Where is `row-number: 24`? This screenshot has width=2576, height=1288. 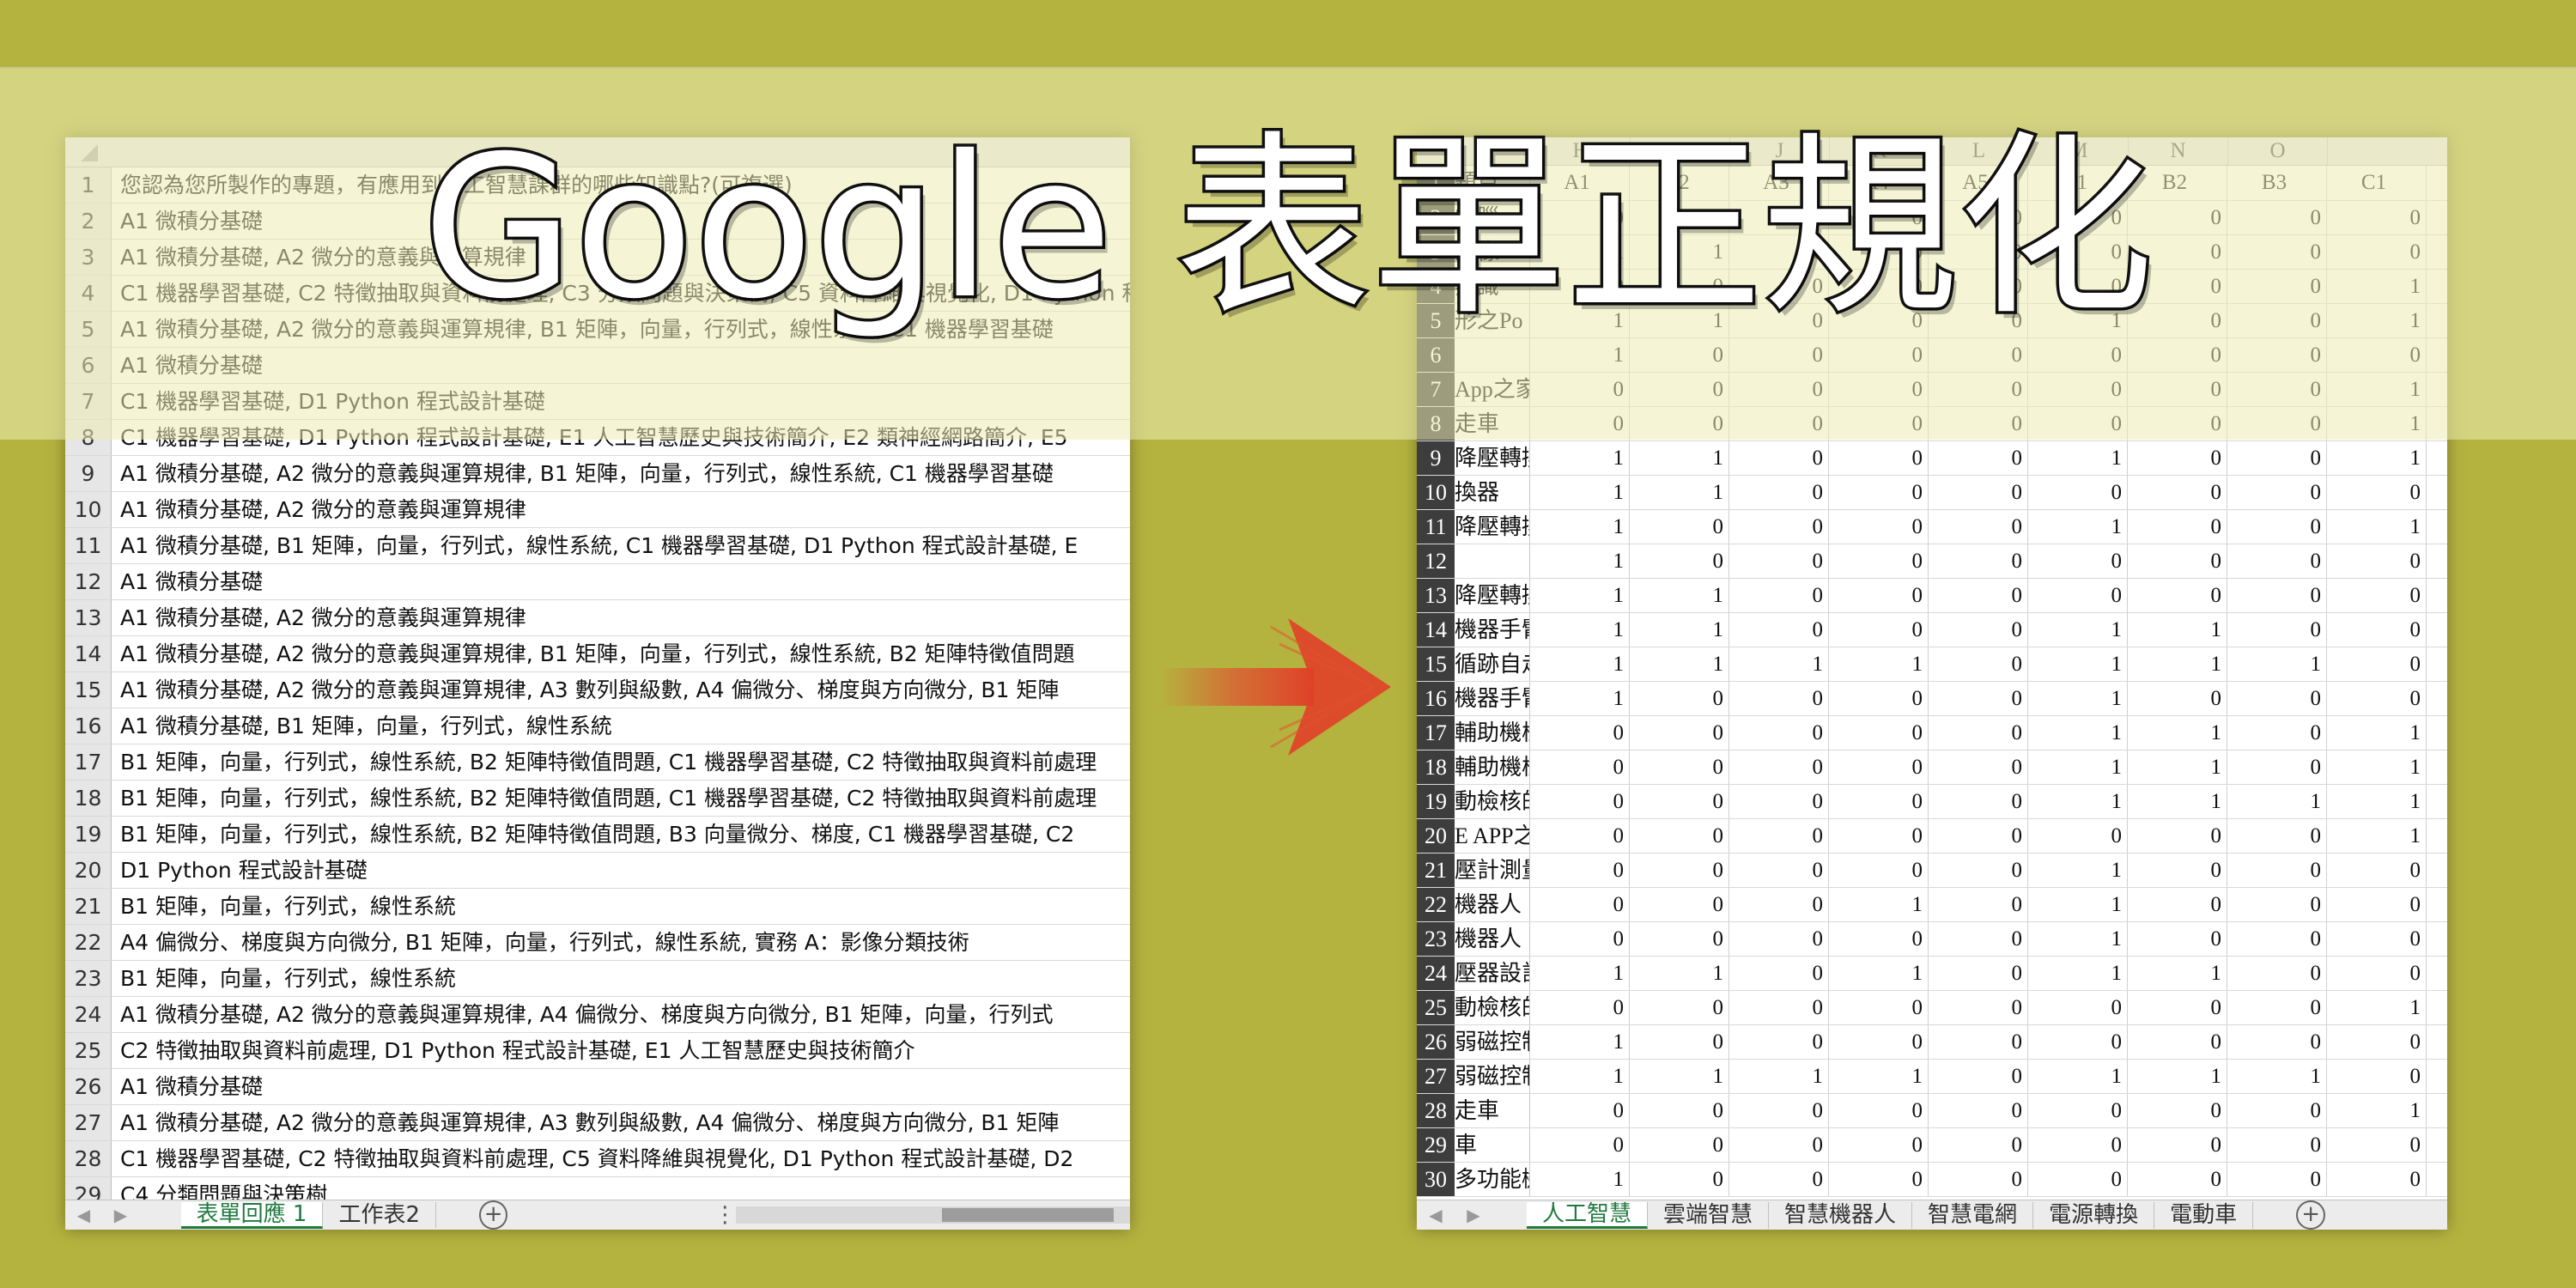
row-number: 24 is located at coordinates (88, 1014).